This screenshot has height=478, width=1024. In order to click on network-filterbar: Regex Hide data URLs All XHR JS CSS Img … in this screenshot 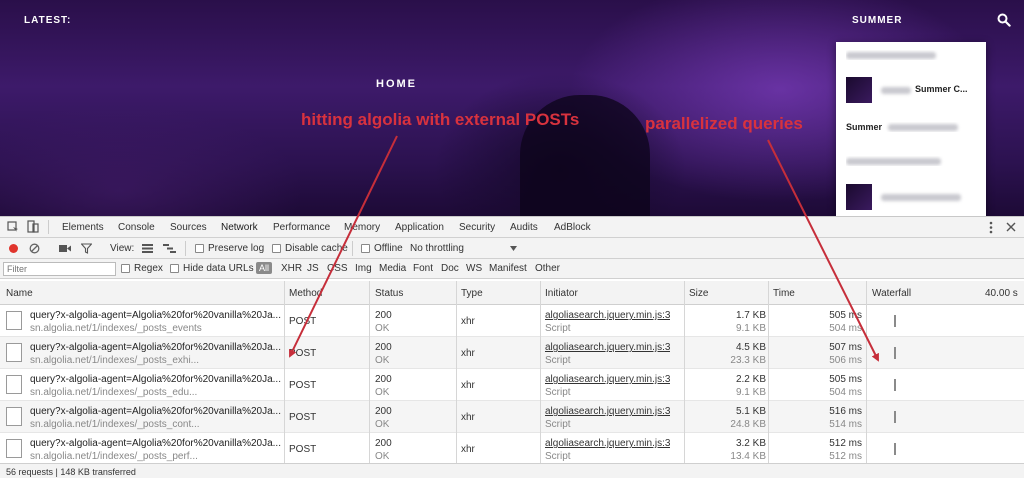, I will do `click(512, 269)`.